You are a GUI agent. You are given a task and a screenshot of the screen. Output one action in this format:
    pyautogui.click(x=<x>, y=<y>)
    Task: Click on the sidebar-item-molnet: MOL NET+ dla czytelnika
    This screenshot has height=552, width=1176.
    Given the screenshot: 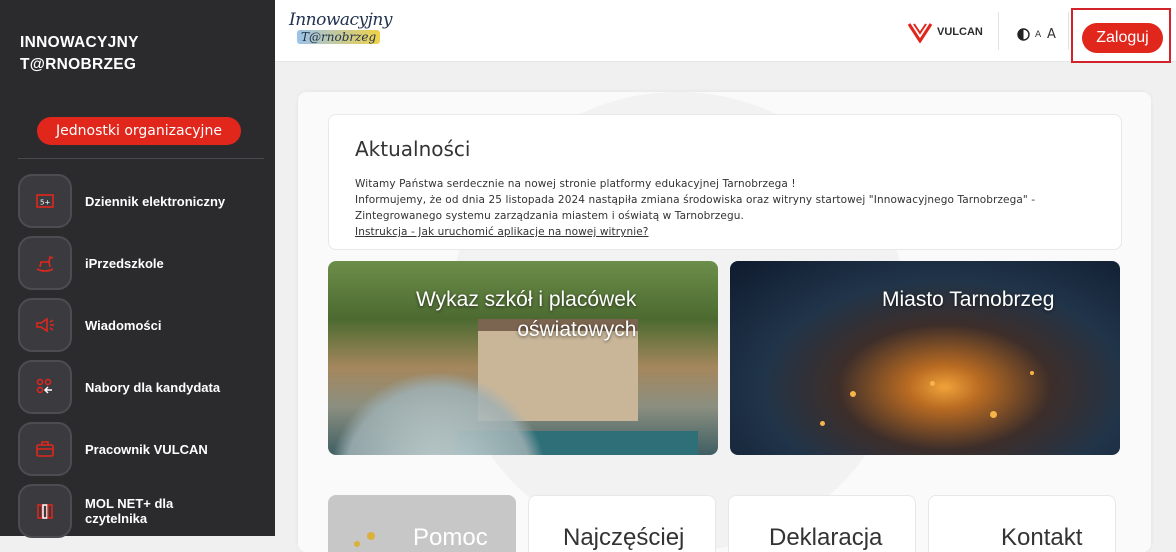 What is the action you would take?
    pyautogui.click(x=143, y=511)
    